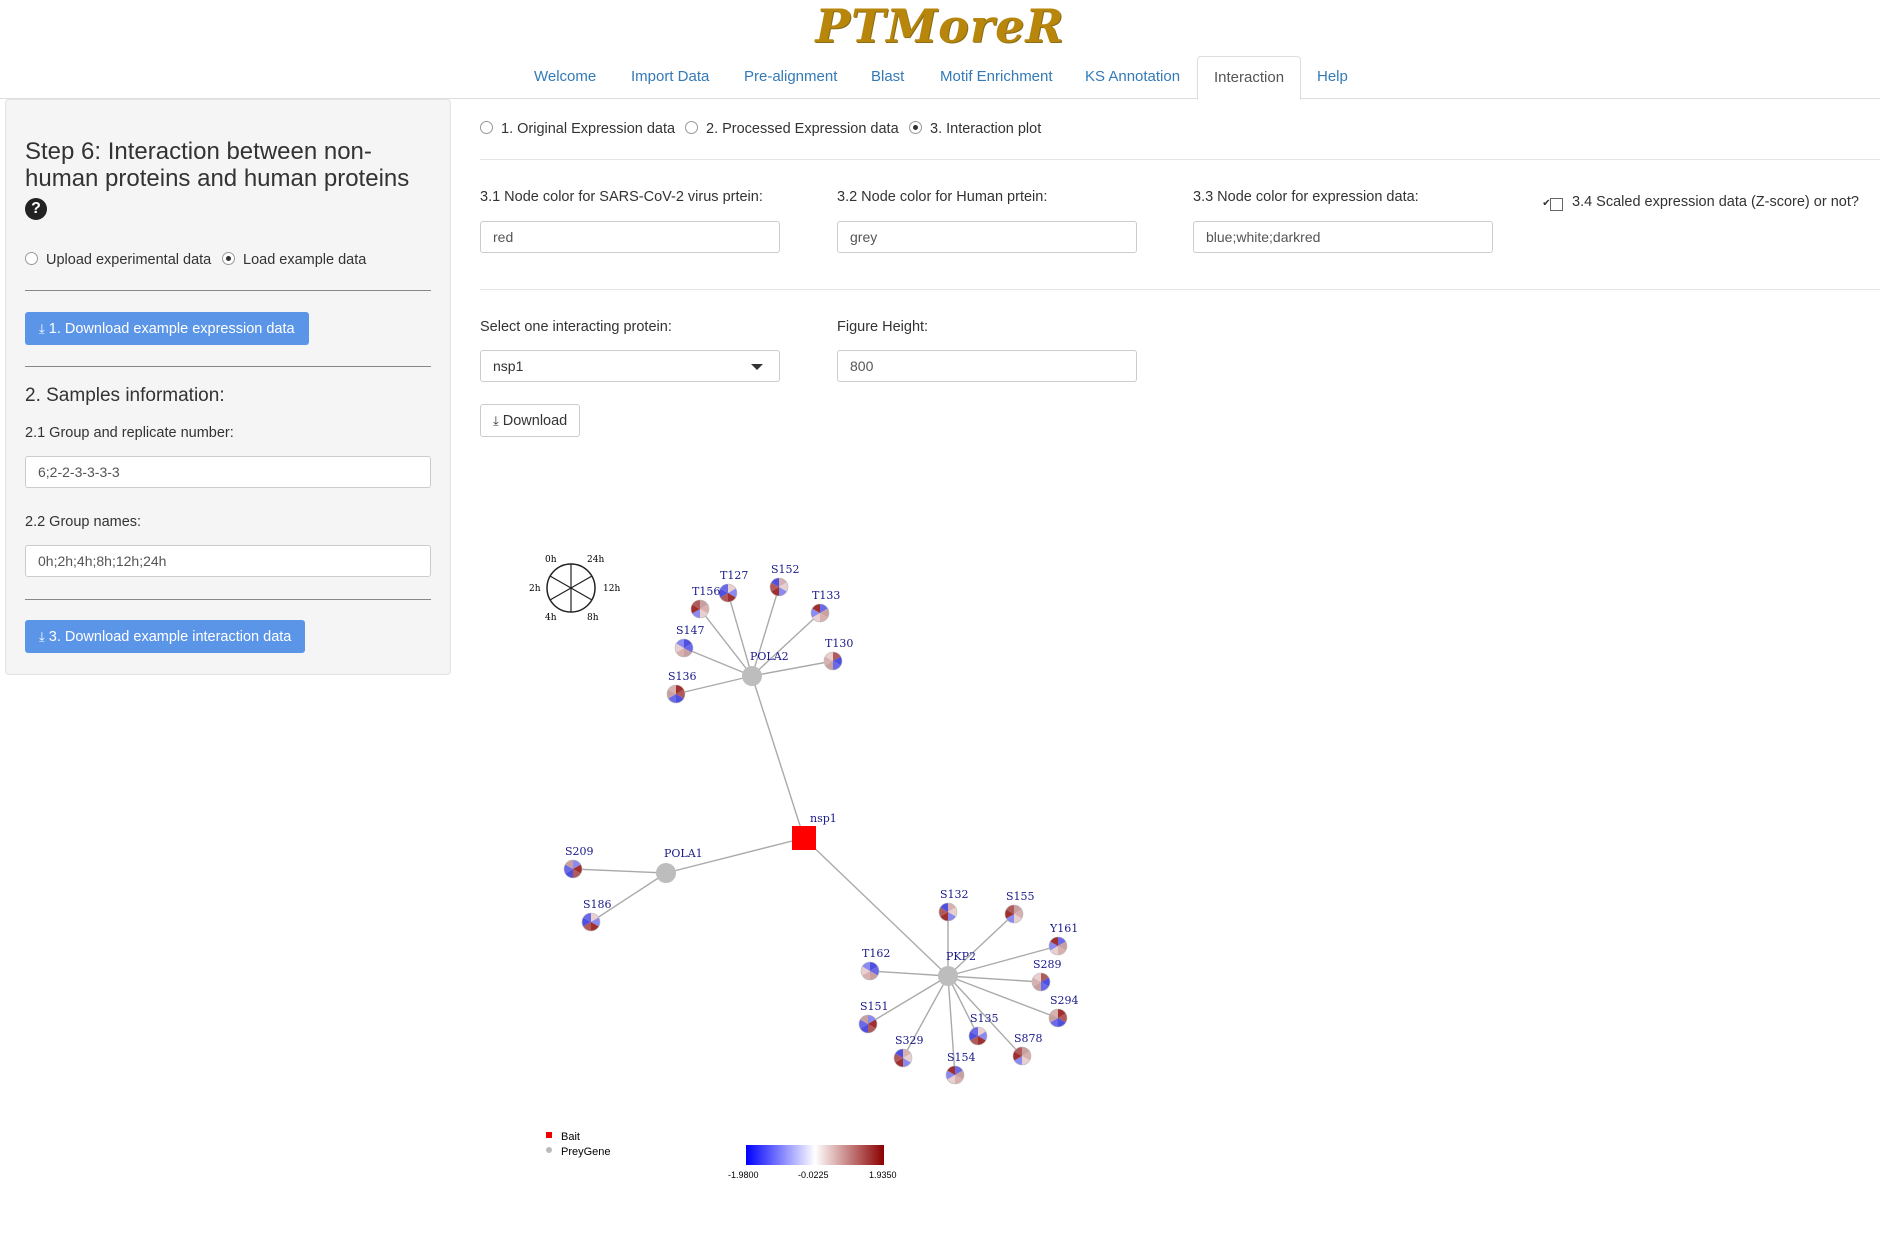  What do you see at coordinates (36, 209) in the screenshot?
I see `question-circle-icon: ?` at bounding box center [36, 209].